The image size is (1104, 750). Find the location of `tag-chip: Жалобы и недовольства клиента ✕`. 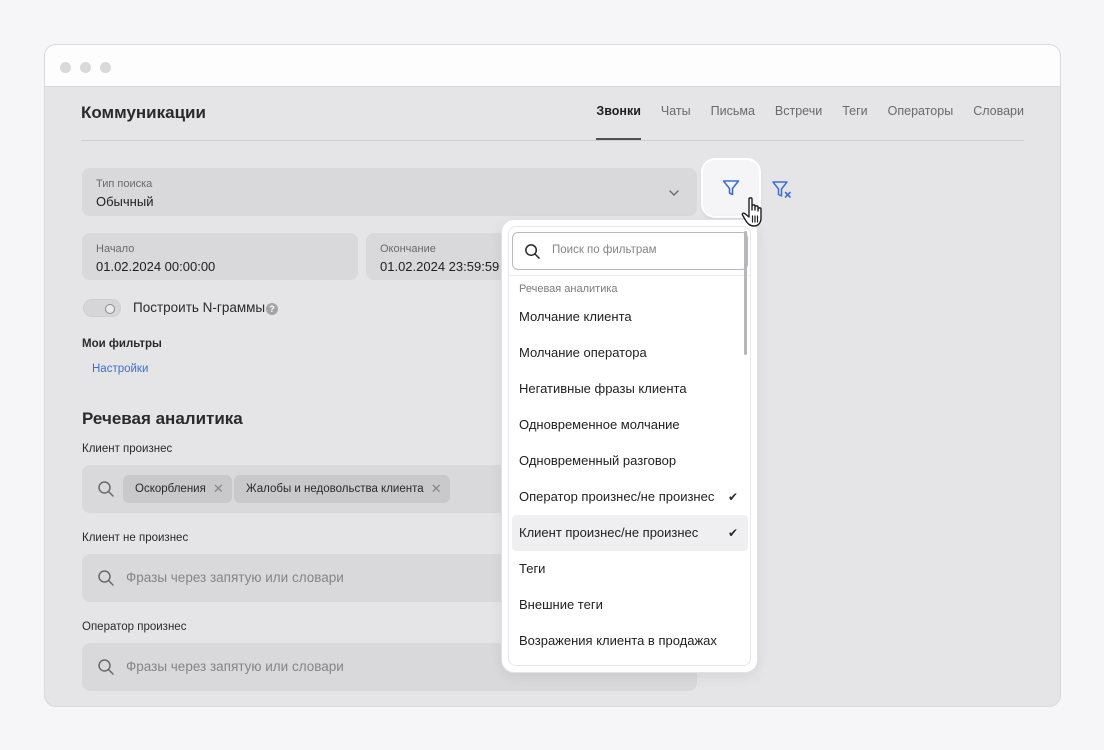

tag-chip: Жалобы и недовольства клиента ✕ is located at coordinates (342, 489).